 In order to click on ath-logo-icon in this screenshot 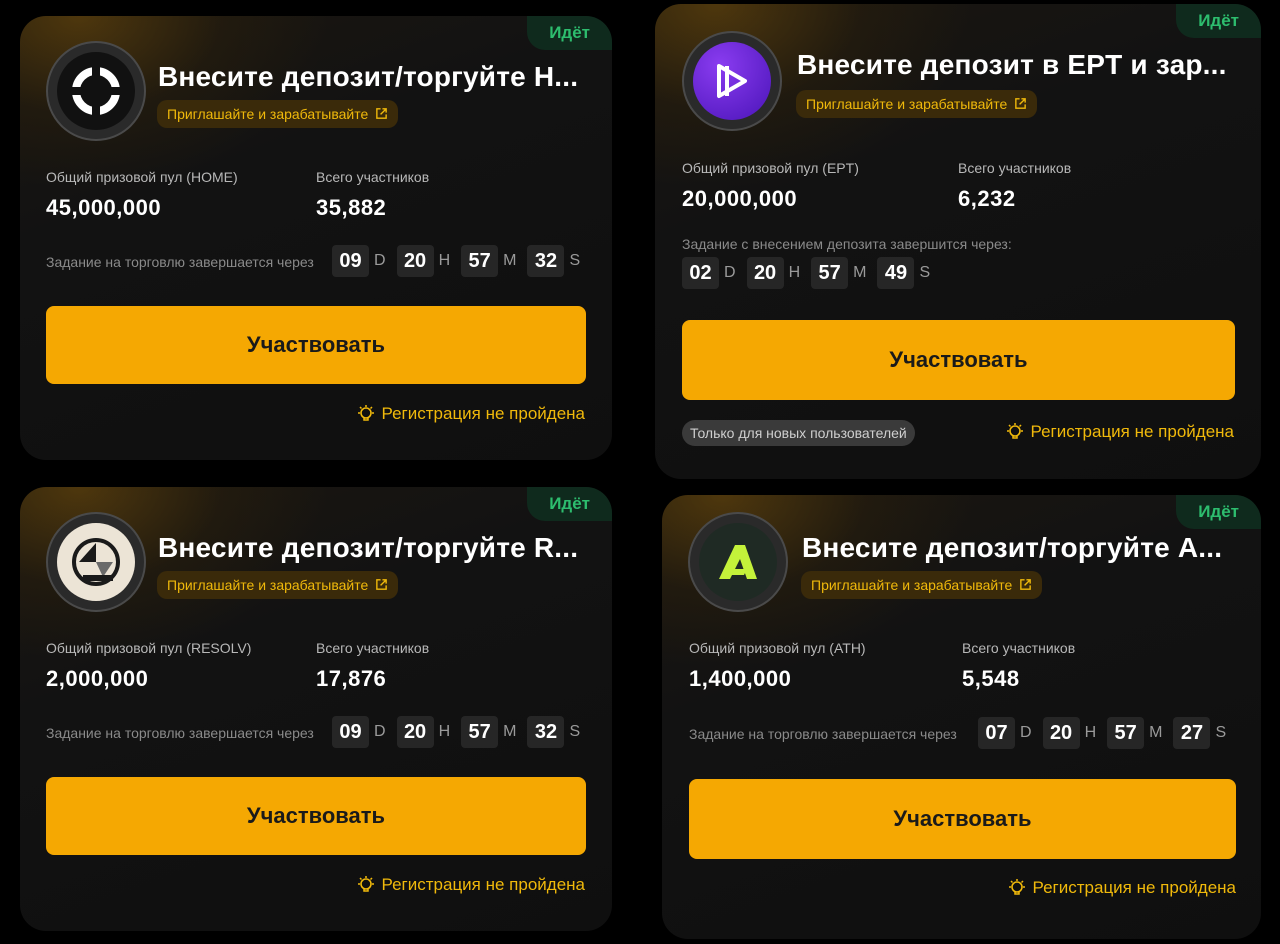, I will do `click(738, 562)`.